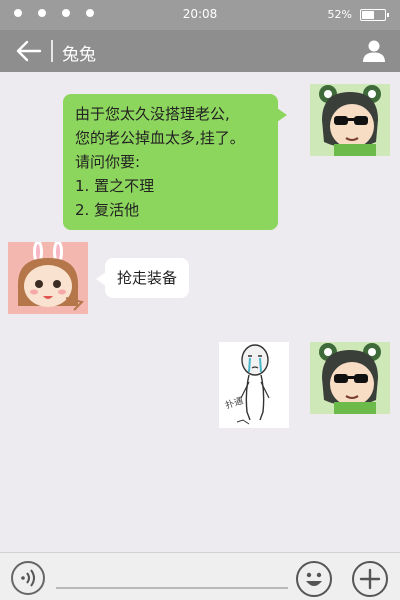 The image size is (400, 600). Describe the element at coordinates (152, 114) in the screenshot. I see `message-line: 由于您太久没搭理老公,` at that location.